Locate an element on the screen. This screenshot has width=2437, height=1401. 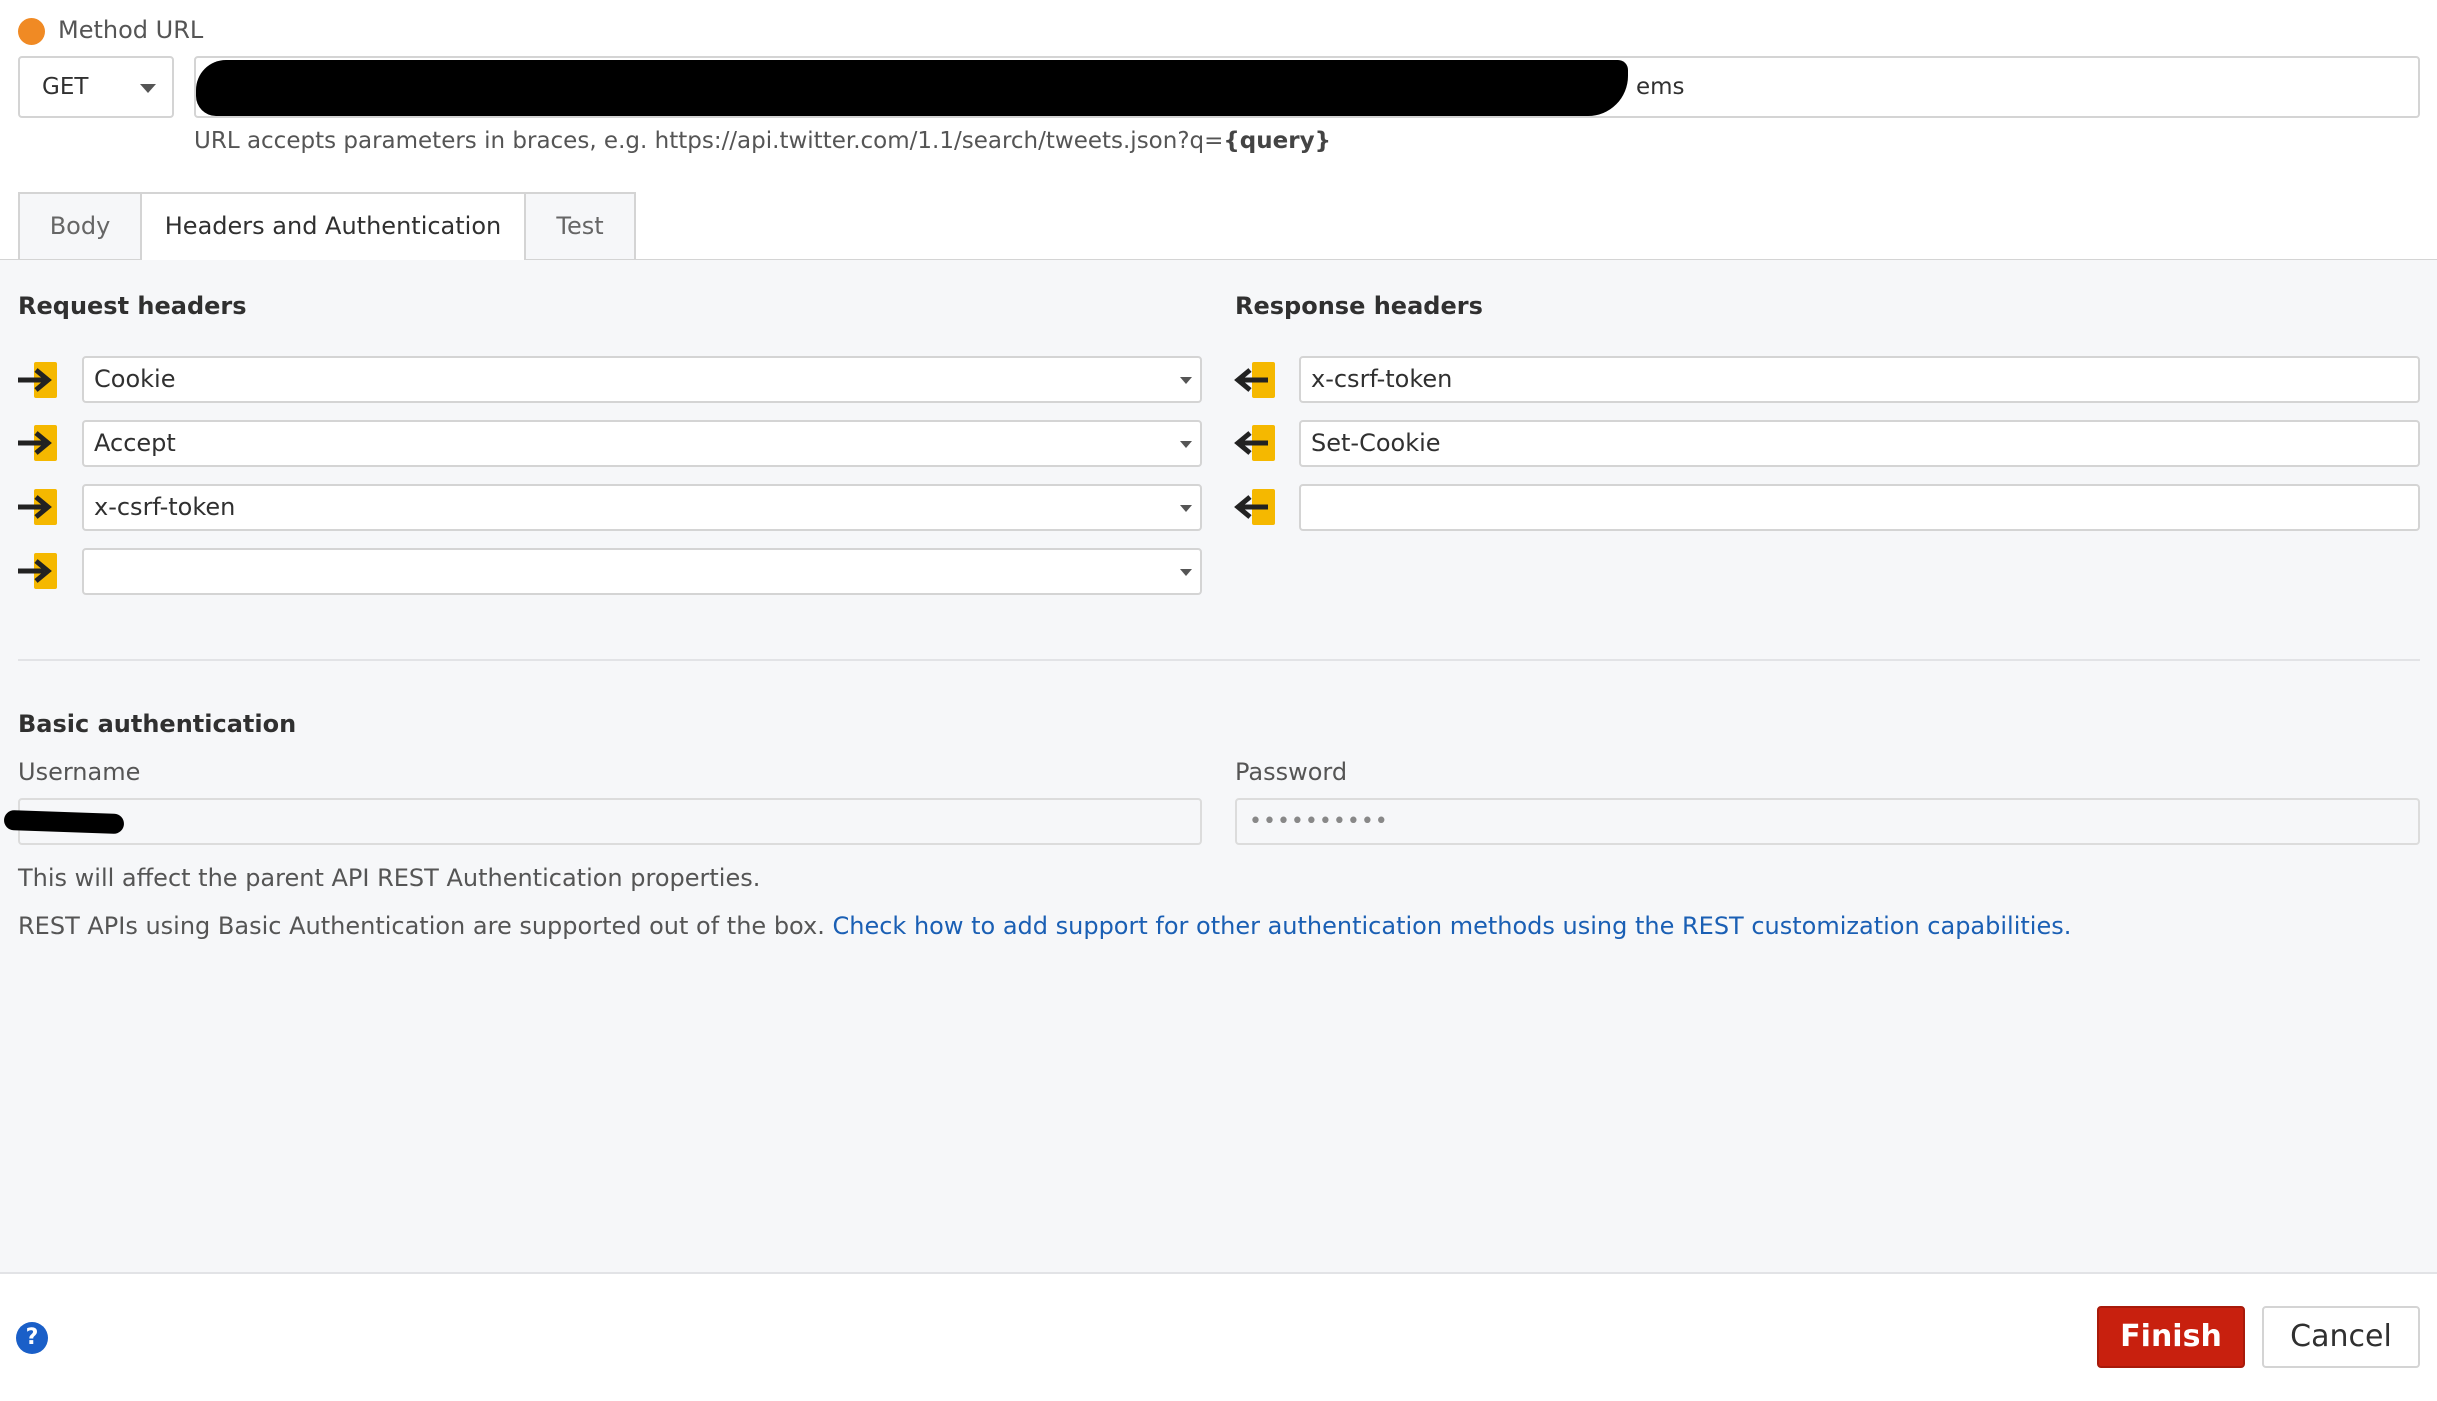
response-header-field is located at coordinates (1859, 507).